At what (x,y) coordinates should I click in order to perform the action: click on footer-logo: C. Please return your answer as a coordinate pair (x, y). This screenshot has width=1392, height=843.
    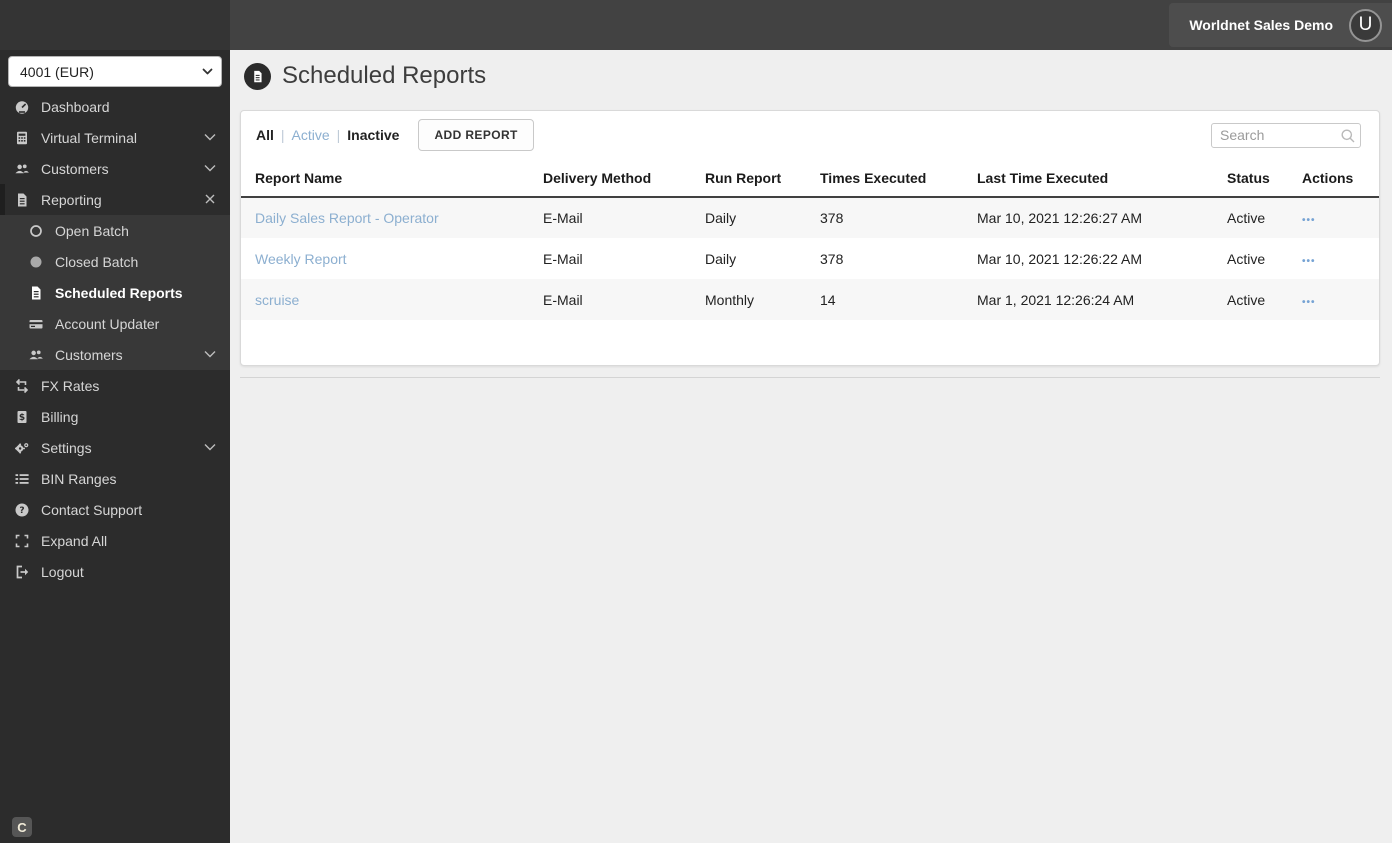
    Looking at the image, I should click on (22, 827).